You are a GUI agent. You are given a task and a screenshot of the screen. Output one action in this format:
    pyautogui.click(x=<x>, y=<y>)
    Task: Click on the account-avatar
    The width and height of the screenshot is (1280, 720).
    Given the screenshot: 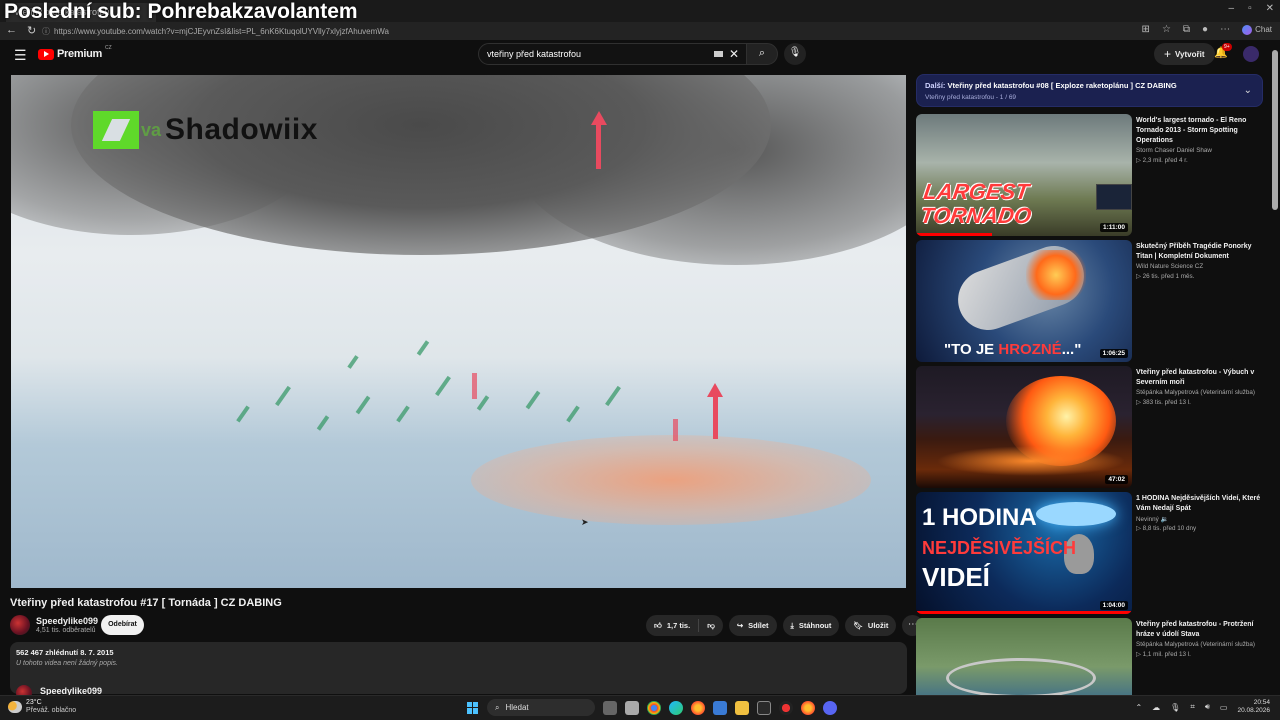 What is the action you would take?
    pyautogui.click(x=1251, y=54)
    